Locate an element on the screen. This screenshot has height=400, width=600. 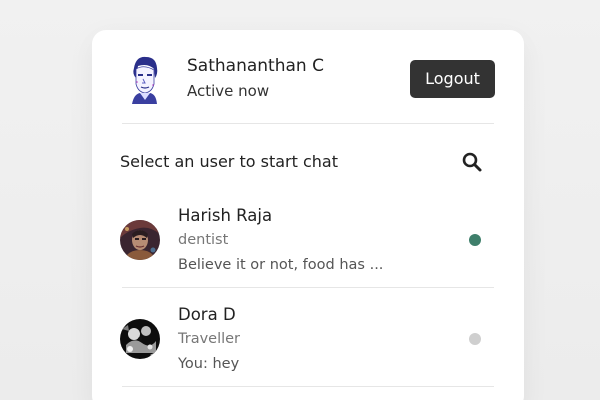
online-status-dot is located at coordinates (475, 240).